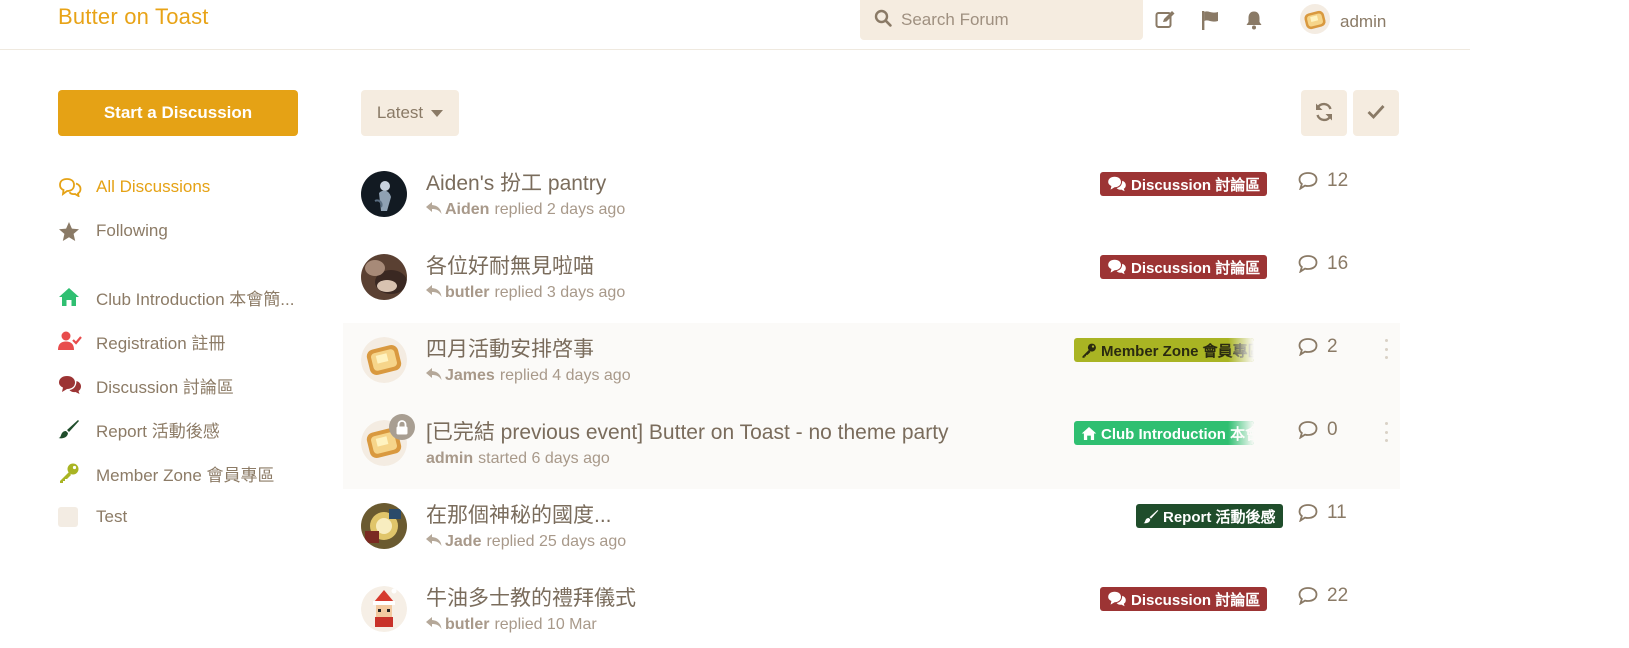 The height and width of the screenshot is (648, 1629). I want to click on sidebar-item-discussion: Discussion 討論區, so click(188, 385).